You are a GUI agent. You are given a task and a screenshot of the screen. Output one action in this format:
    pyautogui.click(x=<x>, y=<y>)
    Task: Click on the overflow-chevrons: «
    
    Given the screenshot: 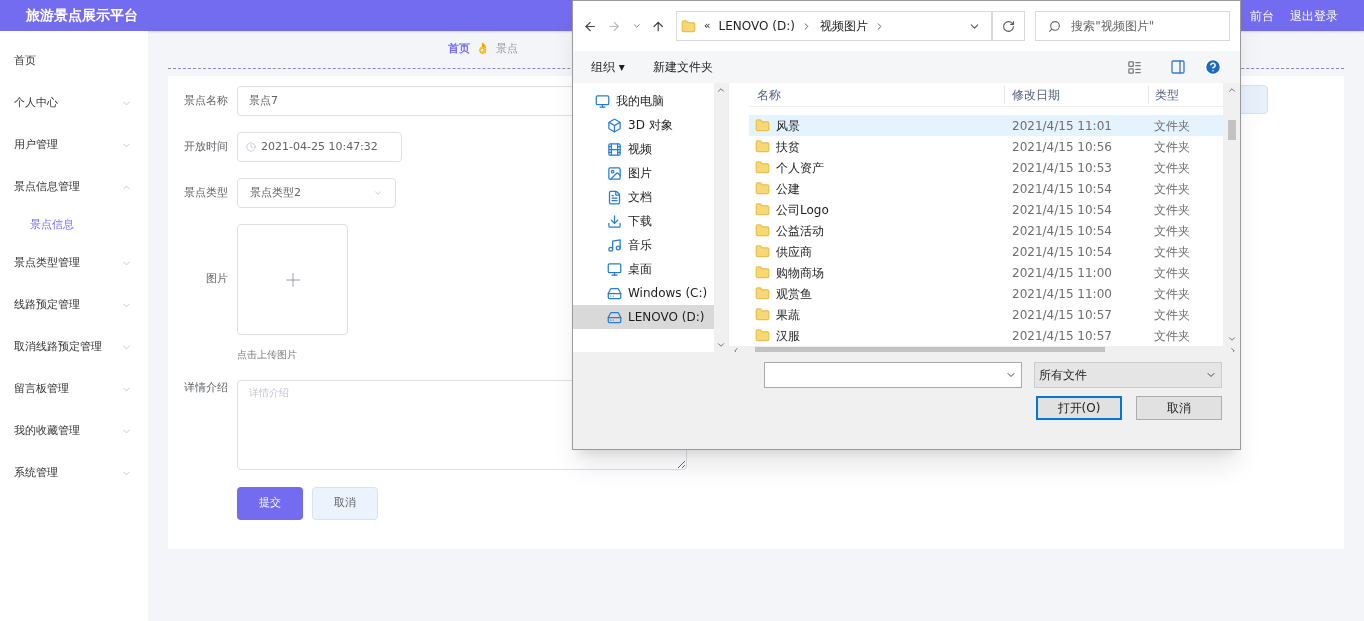 What is the action you would take?
    pyautogui.click(x=707, y=25)
    